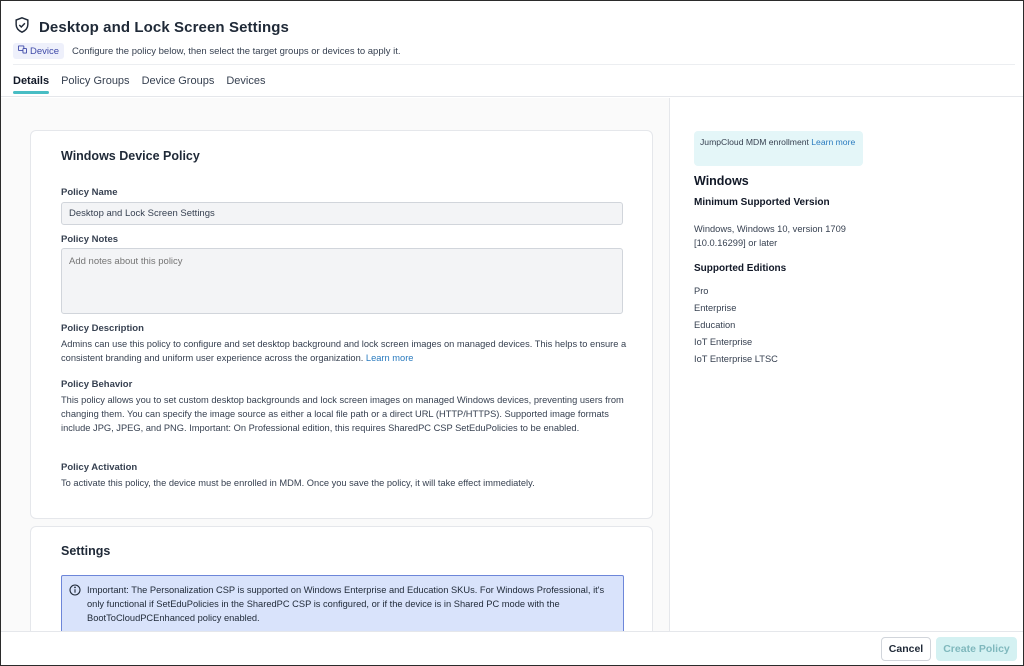 The height and width of the screenshot is (666, 1024). I want to click on devices-icon, so click(22, 51).